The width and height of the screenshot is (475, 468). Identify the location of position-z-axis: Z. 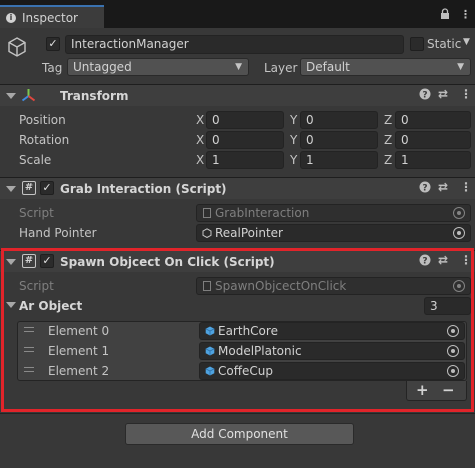
(388, 120).